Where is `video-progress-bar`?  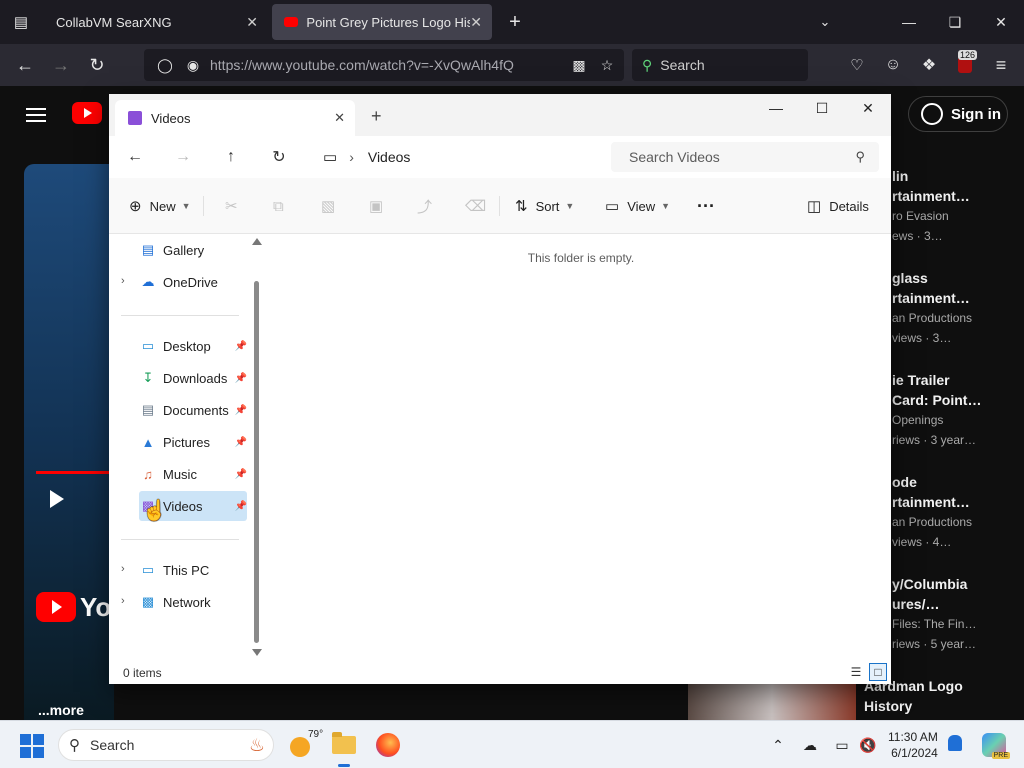 video-progress-bar is located at coordinates (76, 472).